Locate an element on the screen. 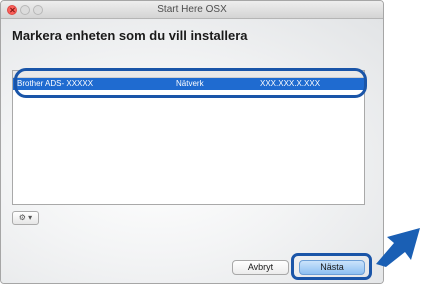 This screenshot has height=286, width=424. gear-menu-button: ⚙ ▾ is located at coordinates (25, 218).